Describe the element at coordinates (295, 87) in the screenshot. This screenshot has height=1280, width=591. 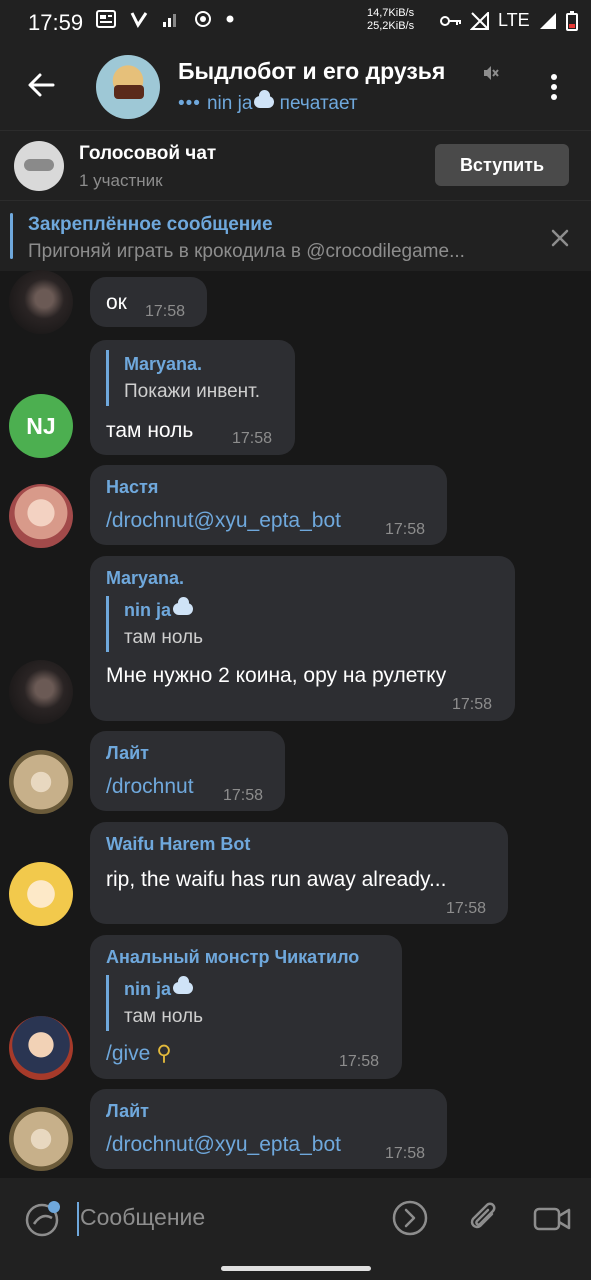
I see `chat-header: Быдлобот и его друзья ••• nin ja печатает` at that location.